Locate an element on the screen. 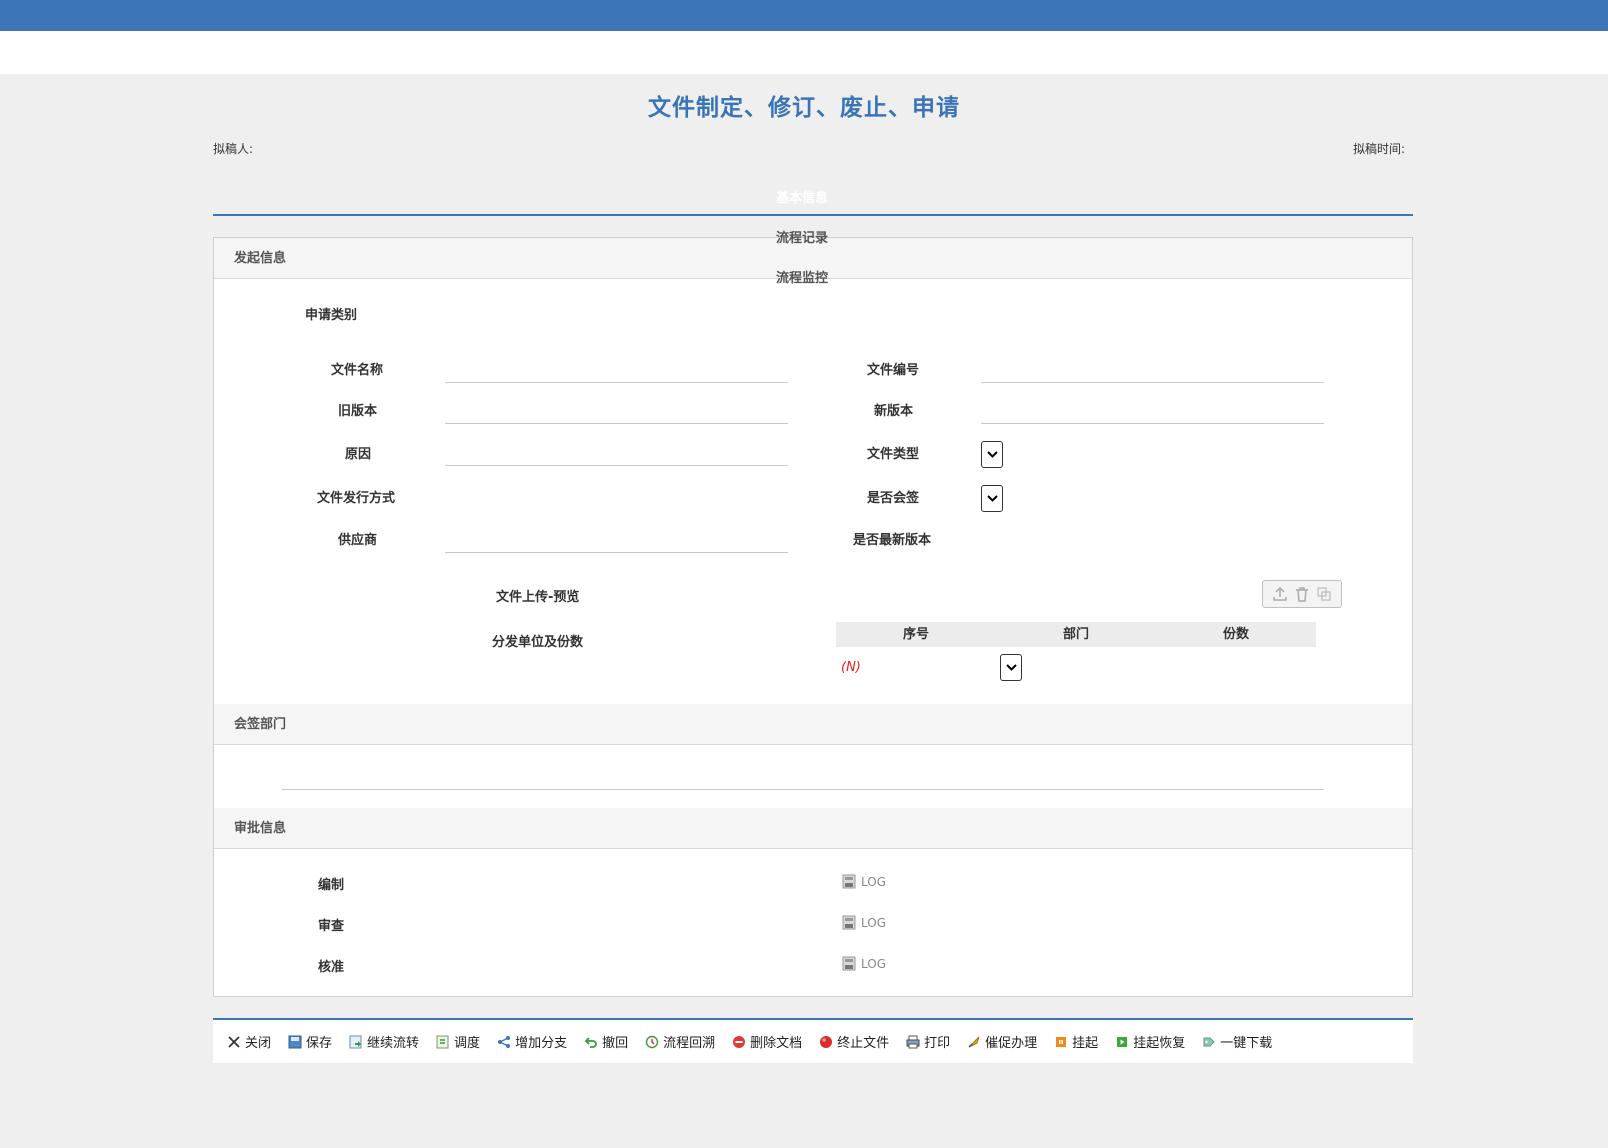 The width and height of the screenshot is (1608, 1148). withdraw-button: 撤回 is located at coordinates (606, 1041).